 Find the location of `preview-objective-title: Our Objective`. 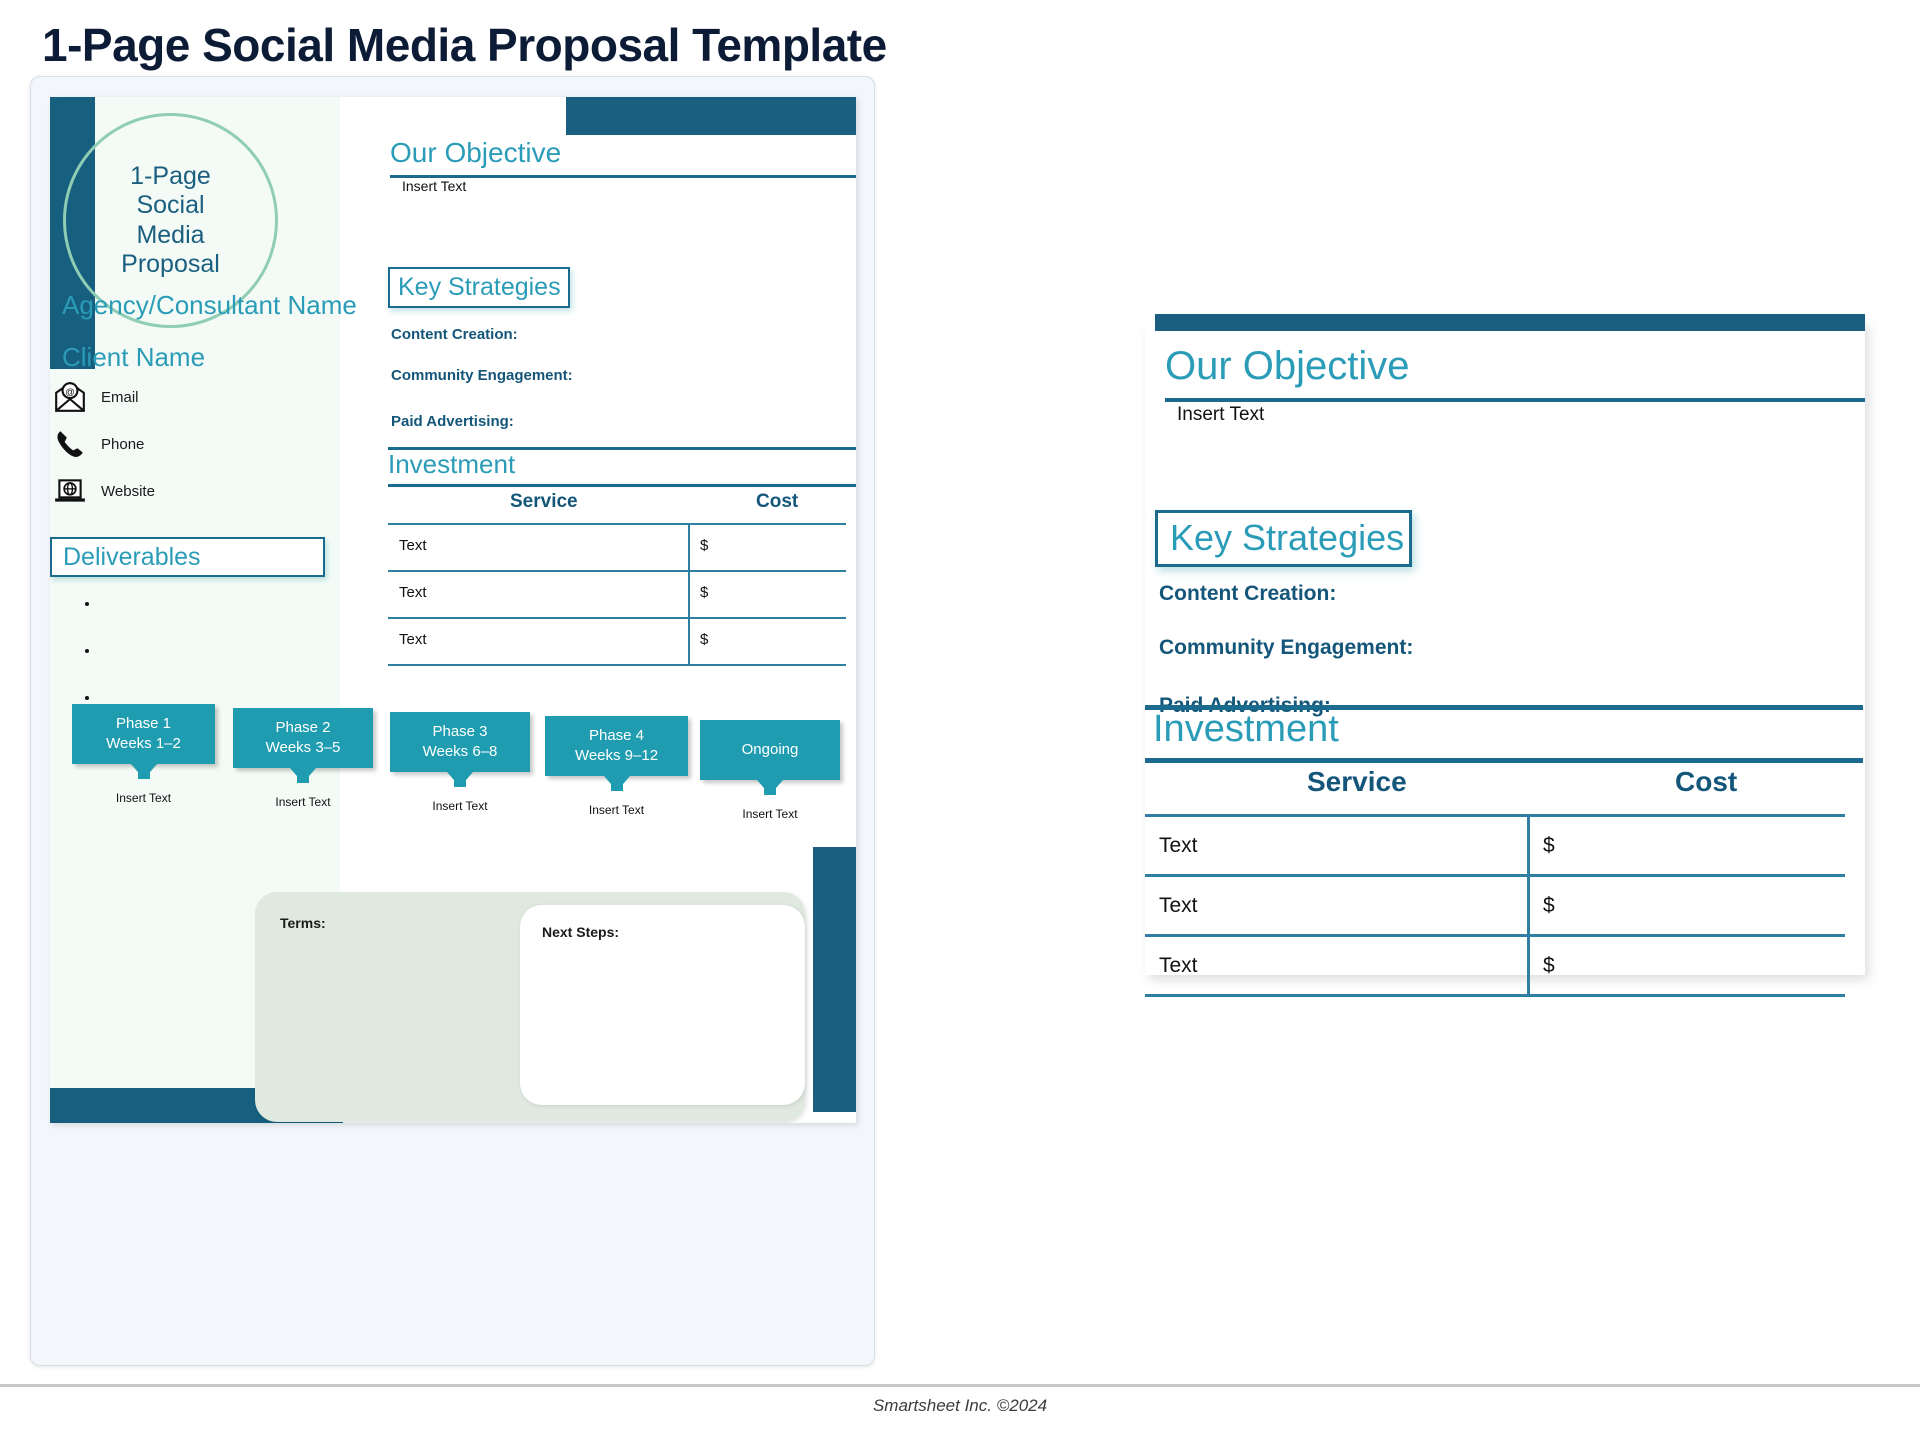

preview-objective-title: Our Objective is located at coordinates (1287, 366).